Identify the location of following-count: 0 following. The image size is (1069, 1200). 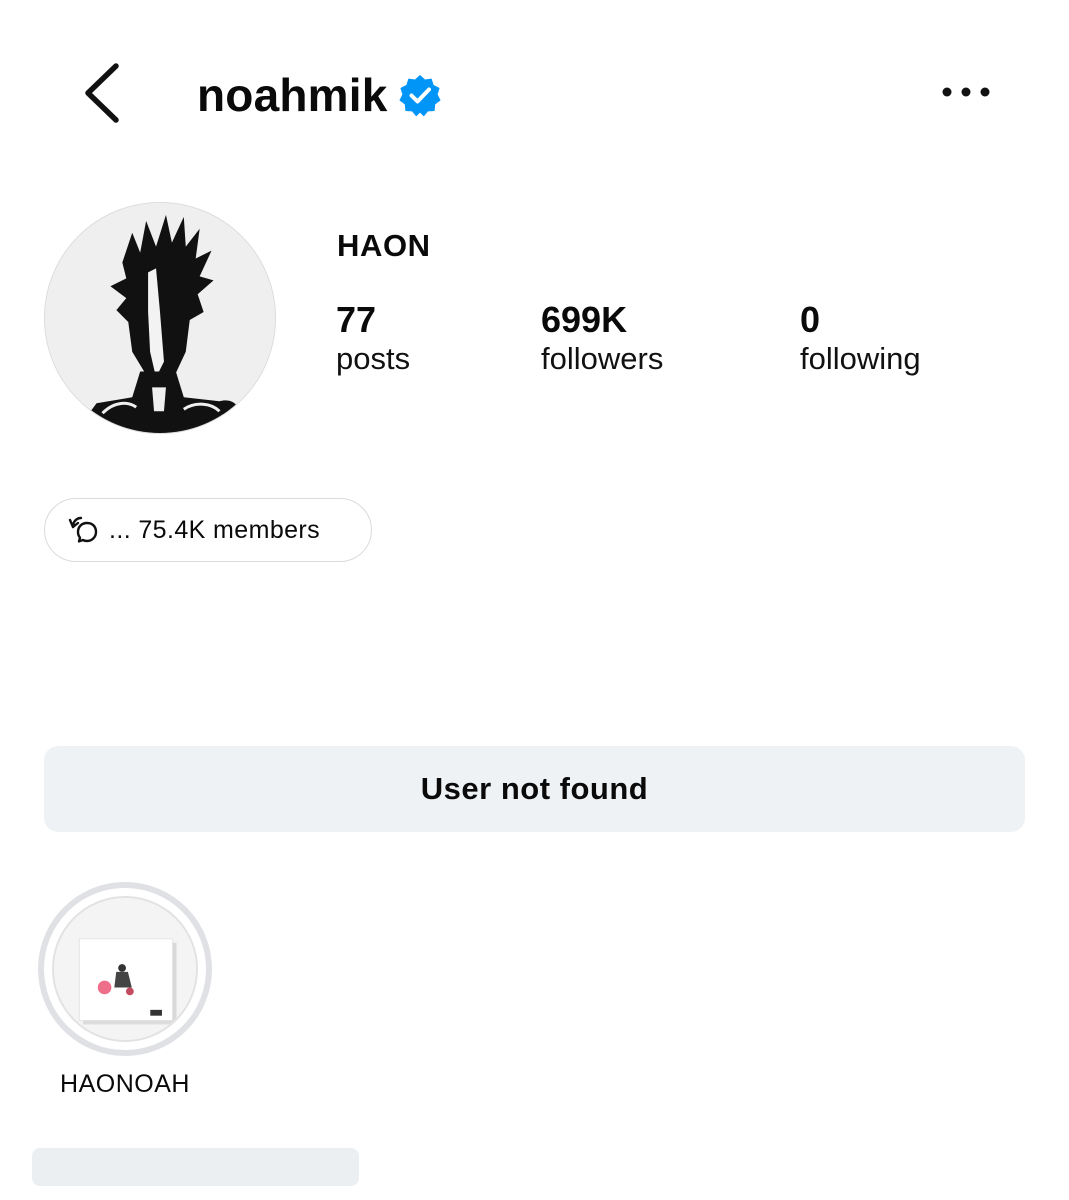
(860, 338).